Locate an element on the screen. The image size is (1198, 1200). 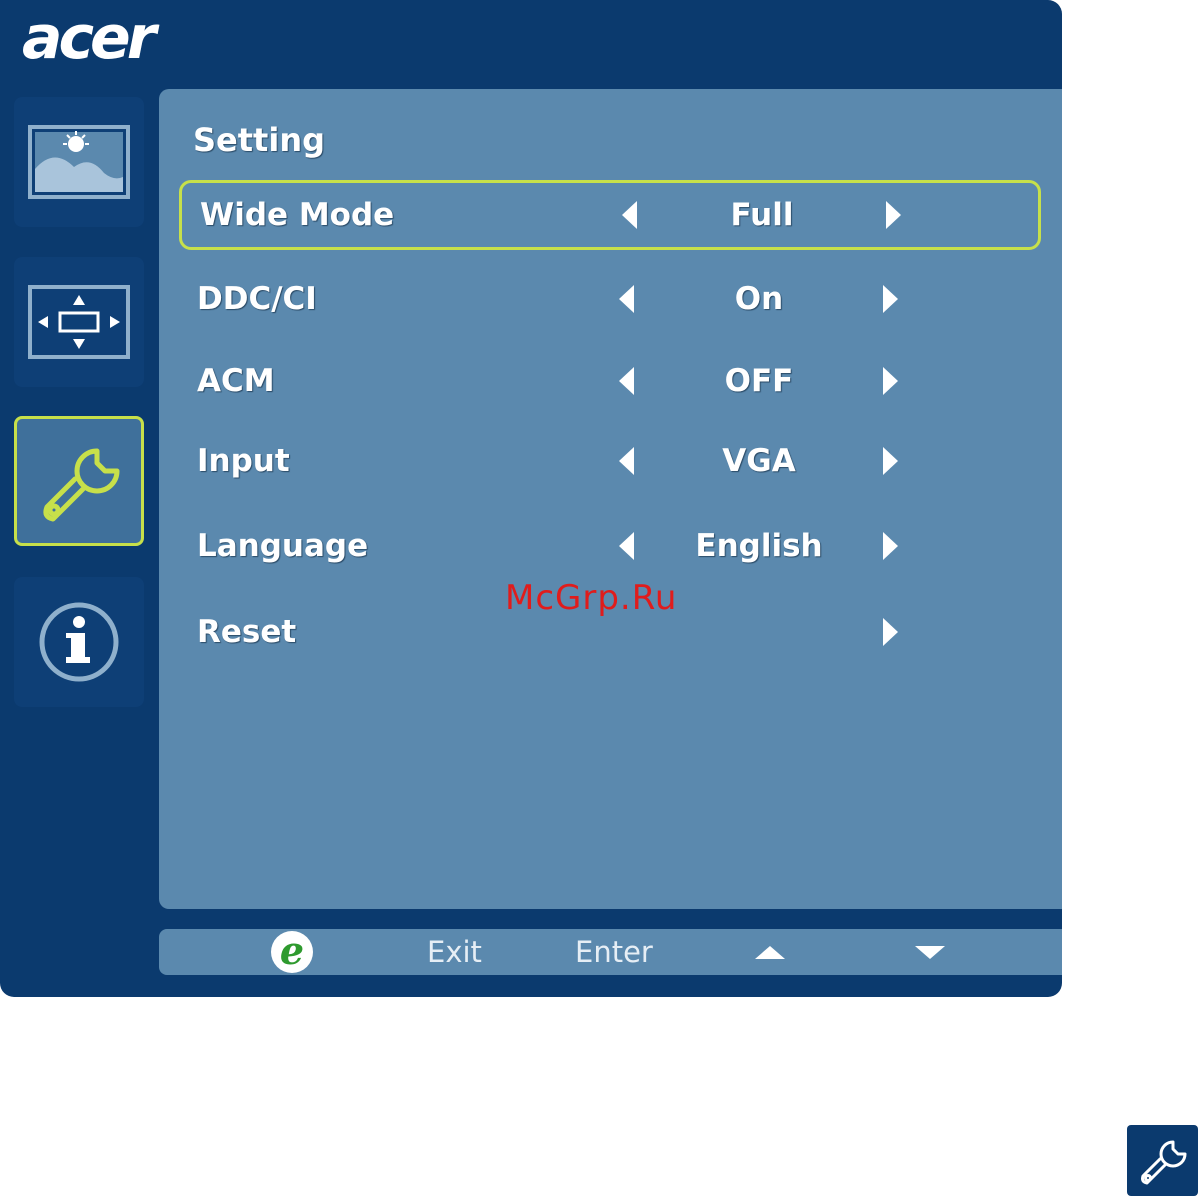
svg-text: acer is located at coordinates (91, 40).